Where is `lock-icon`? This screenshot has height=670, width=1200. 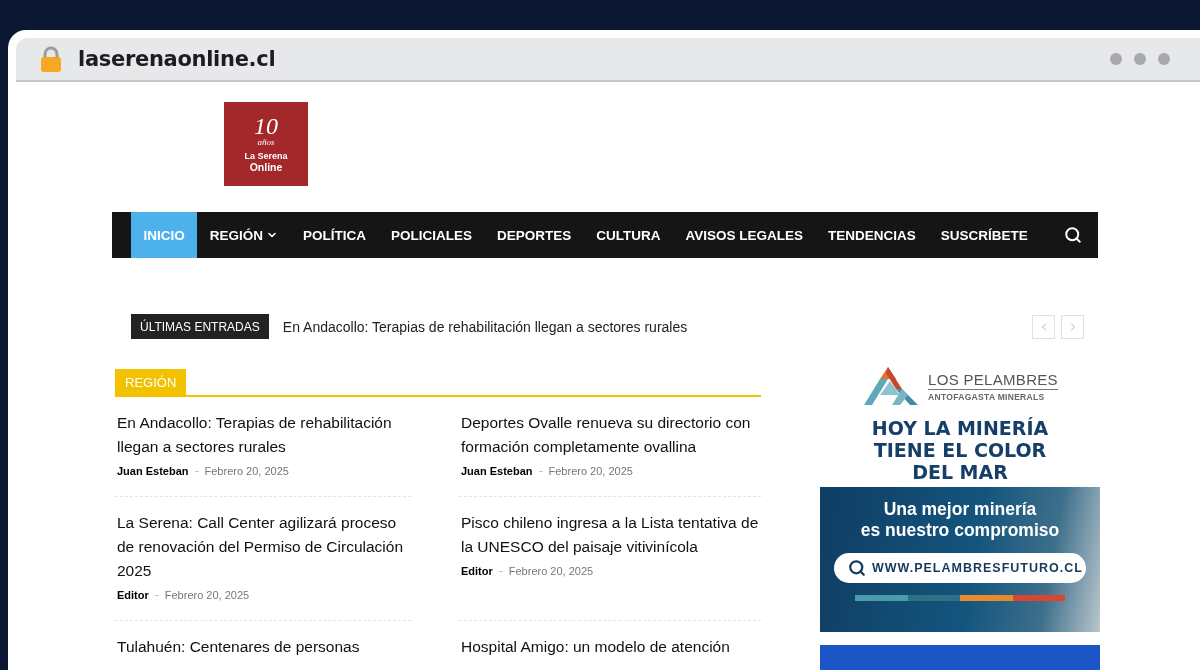
lock-icon is located at coordinates (51, 59).